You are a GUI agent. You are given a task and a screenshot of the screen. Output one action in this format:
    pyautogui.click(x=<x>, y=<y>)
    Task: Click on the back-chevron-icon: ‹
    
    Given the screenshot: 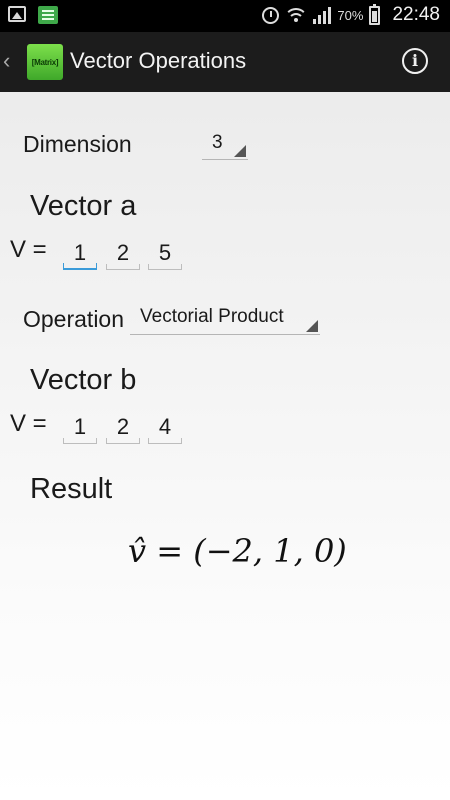 What is the action you would take?
    pyautogui.click(x=6, y=61)
    